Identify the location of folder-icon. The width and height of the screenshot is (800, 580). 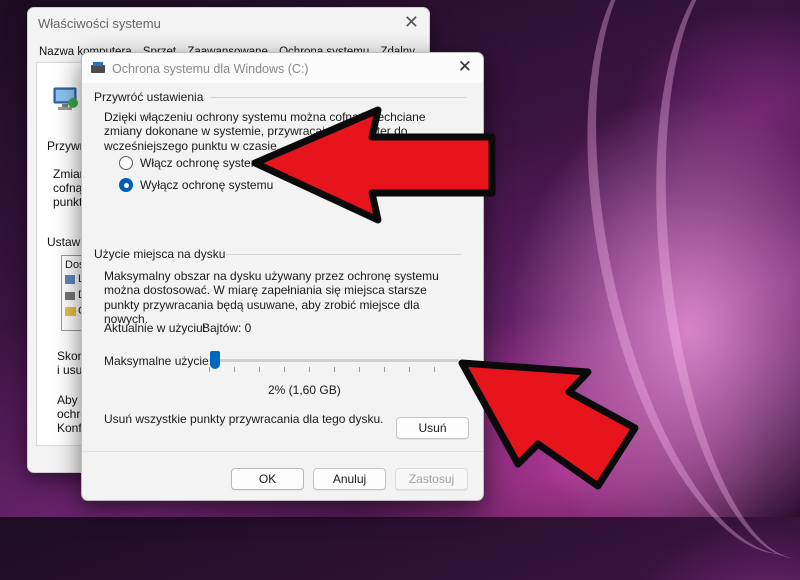
(70, 311).